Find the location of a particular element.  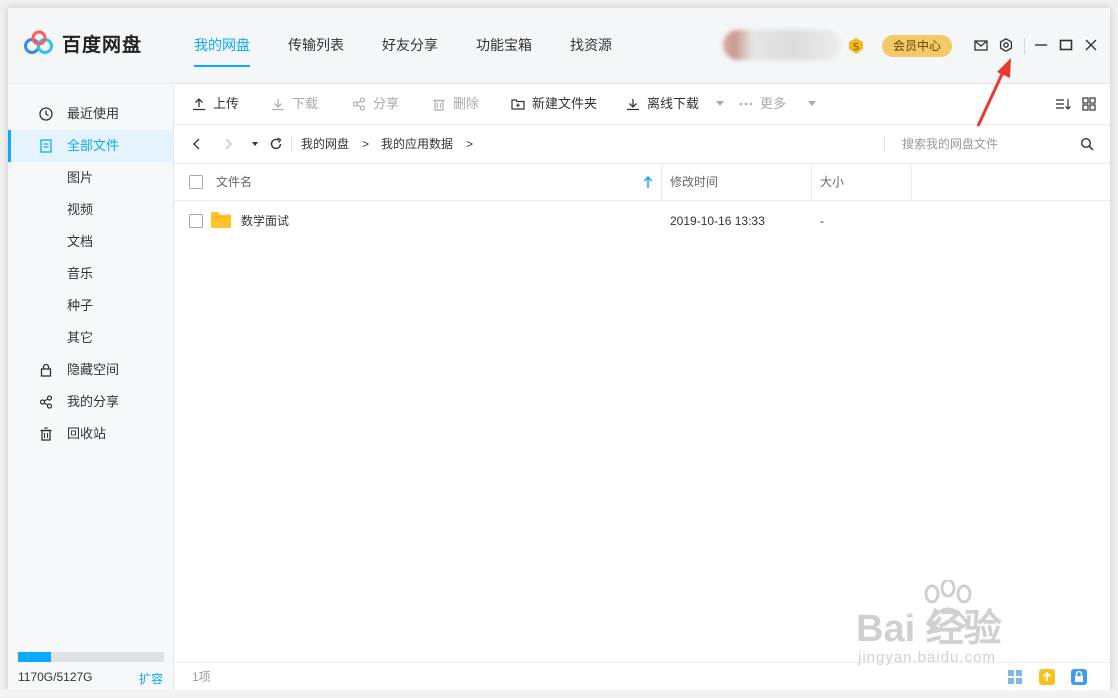

upload-manager-icon is located at coordinates (1047, 677).